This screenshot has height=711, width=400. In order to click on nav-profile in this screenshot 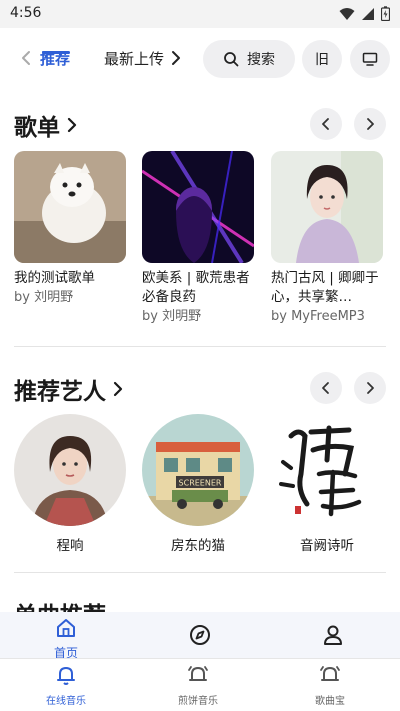, I will do `click(333, 637)`.